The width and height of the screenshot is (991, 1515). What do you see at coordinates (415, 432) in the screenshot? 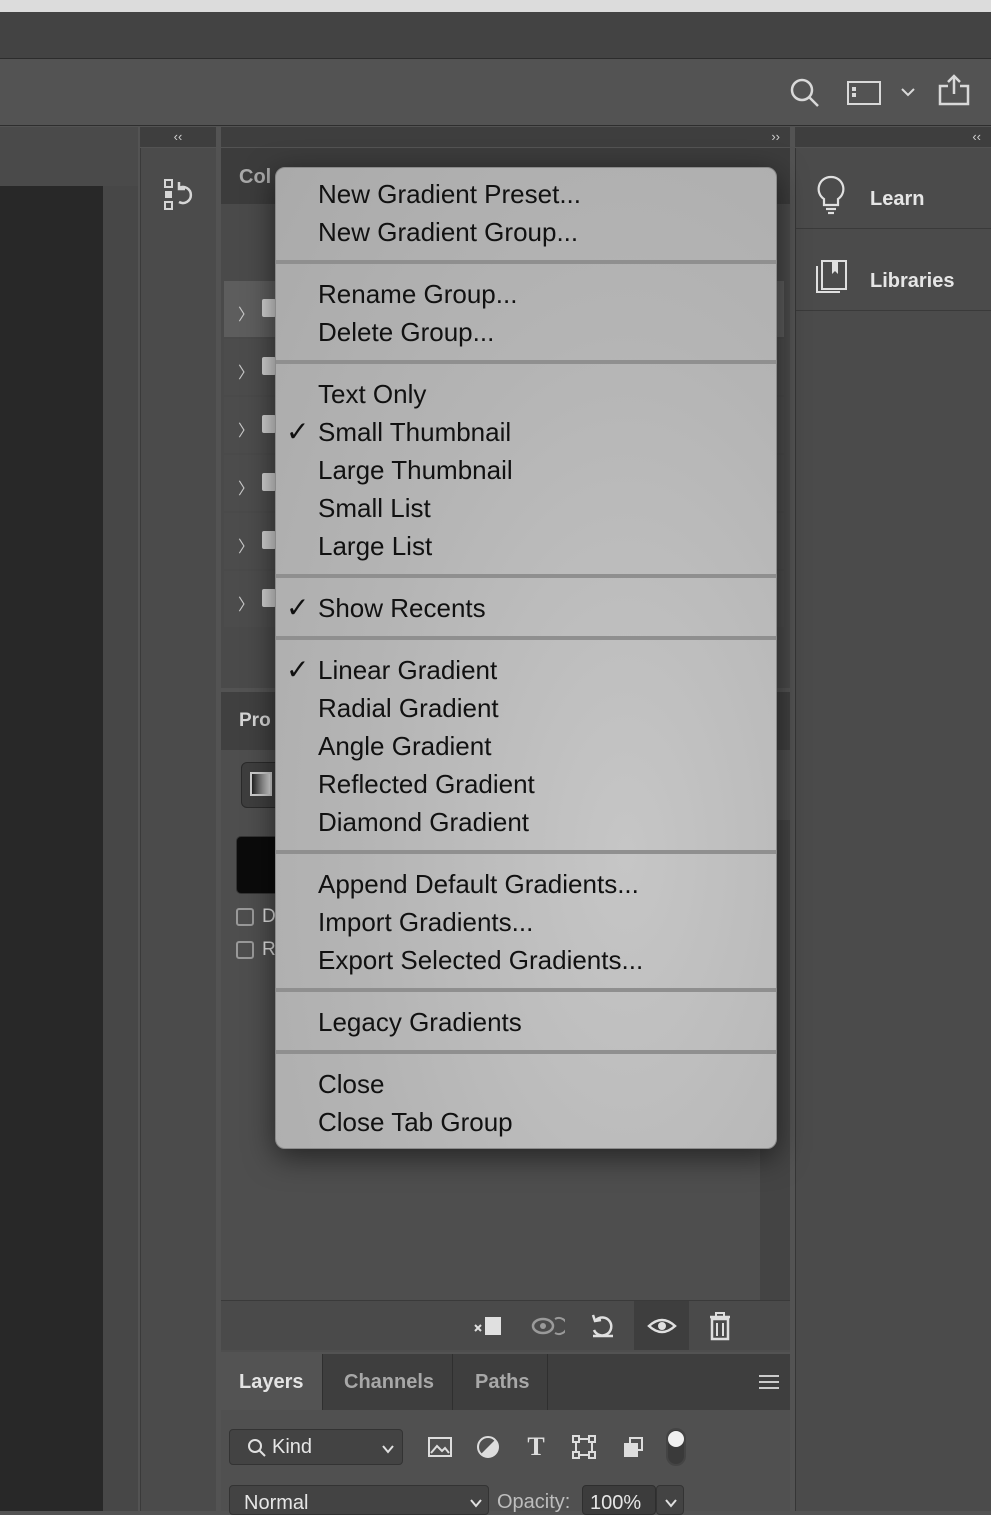
I see `menu-item-label: Small Thumbnail` at bounding box center [415, 432].